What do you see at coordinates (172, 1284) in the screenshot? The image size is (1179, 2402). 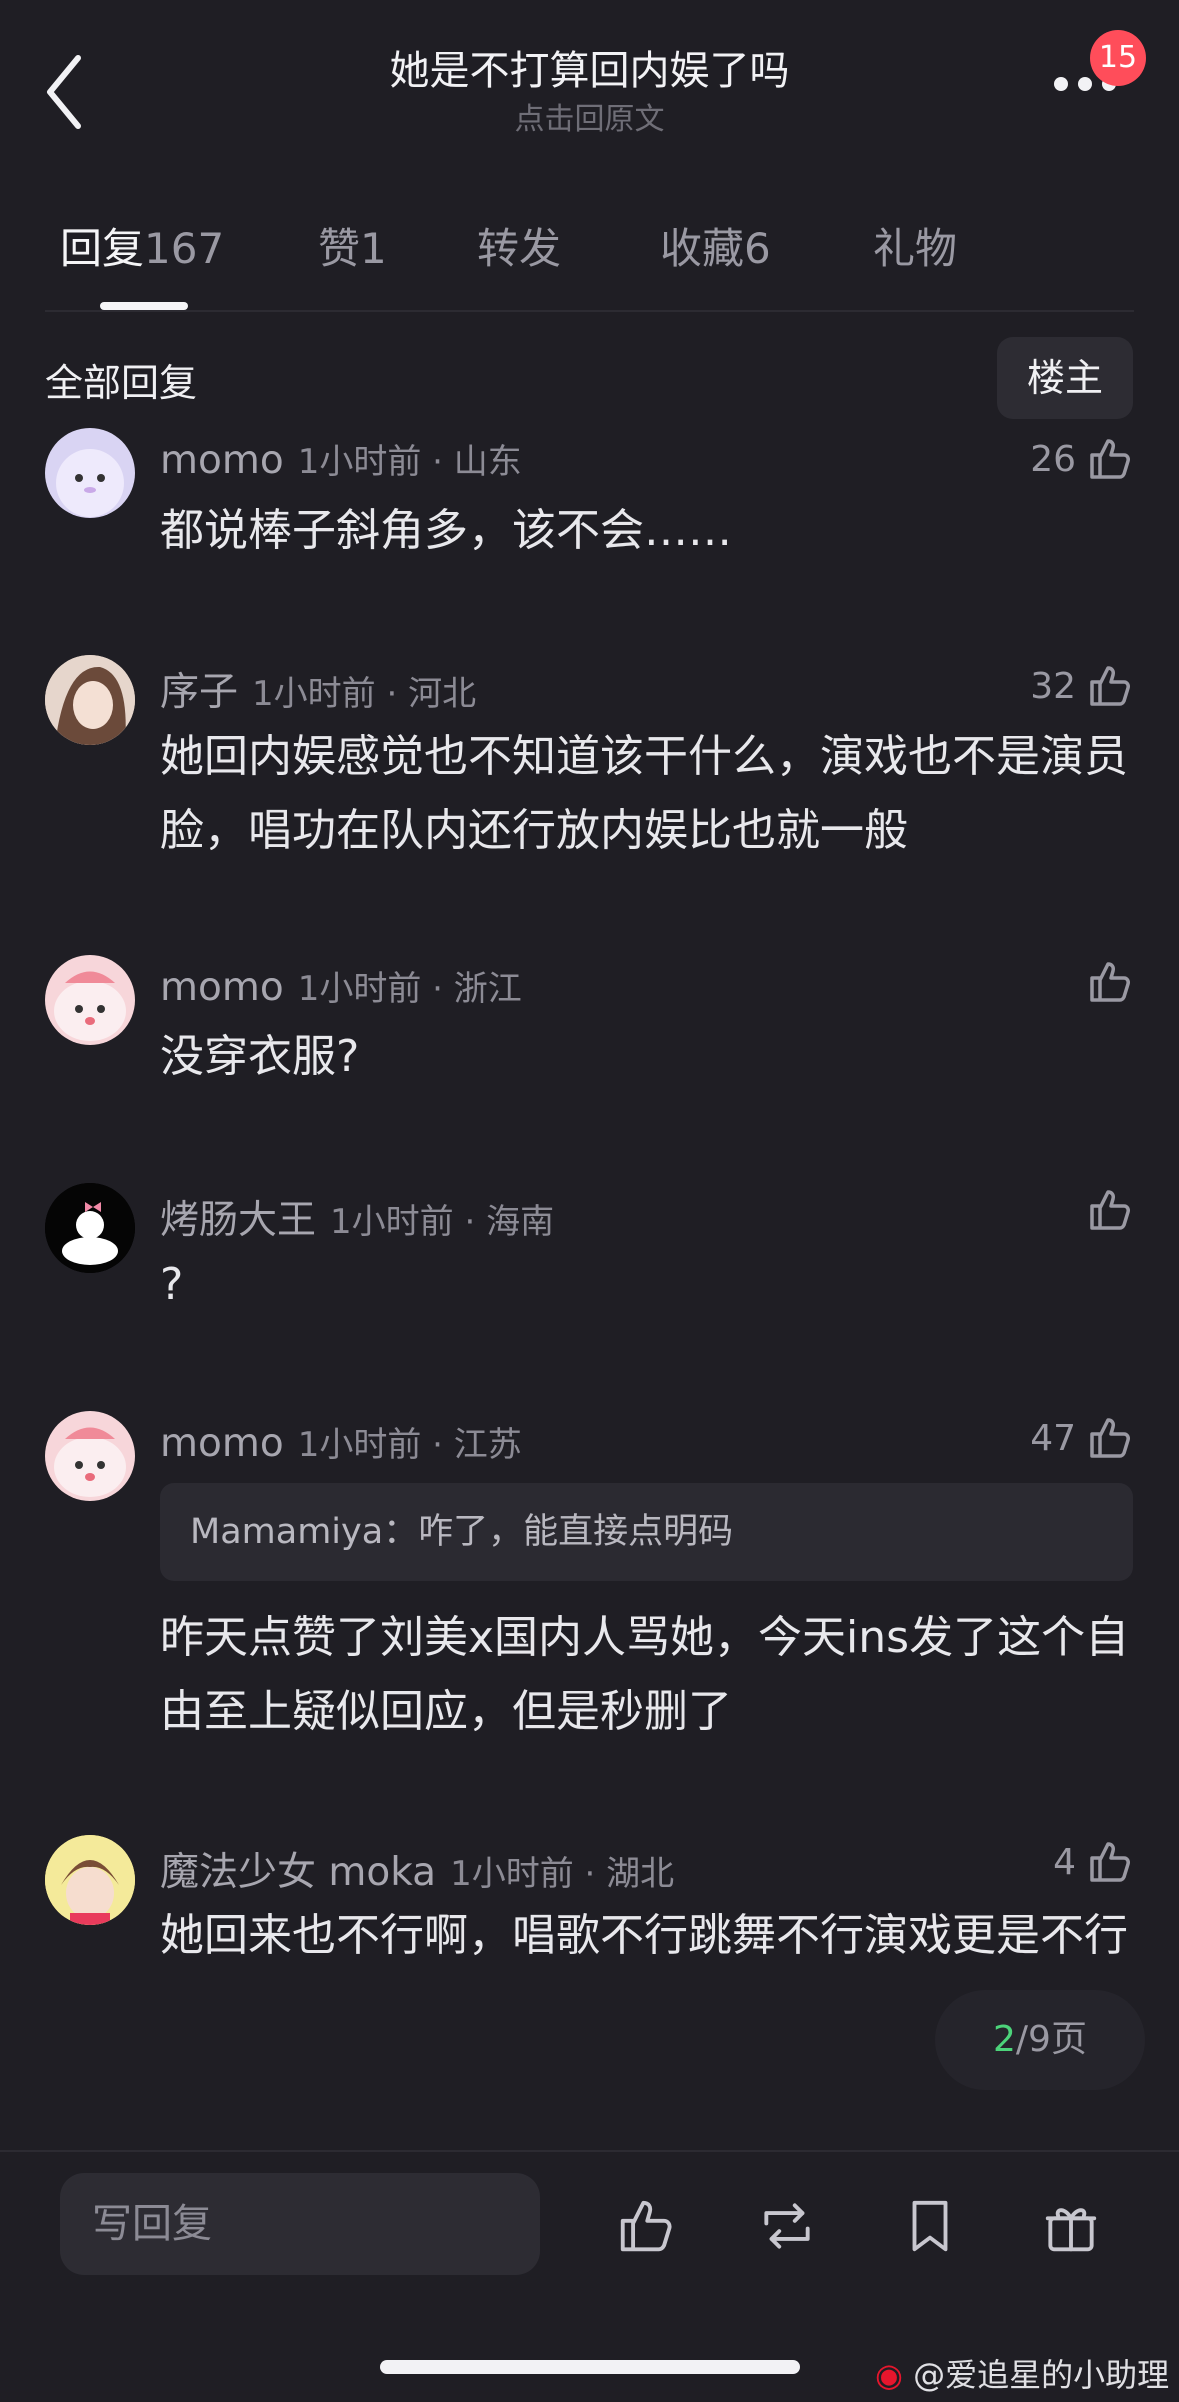 I see `comment-text: ?` at bounding box center [172, 1284].